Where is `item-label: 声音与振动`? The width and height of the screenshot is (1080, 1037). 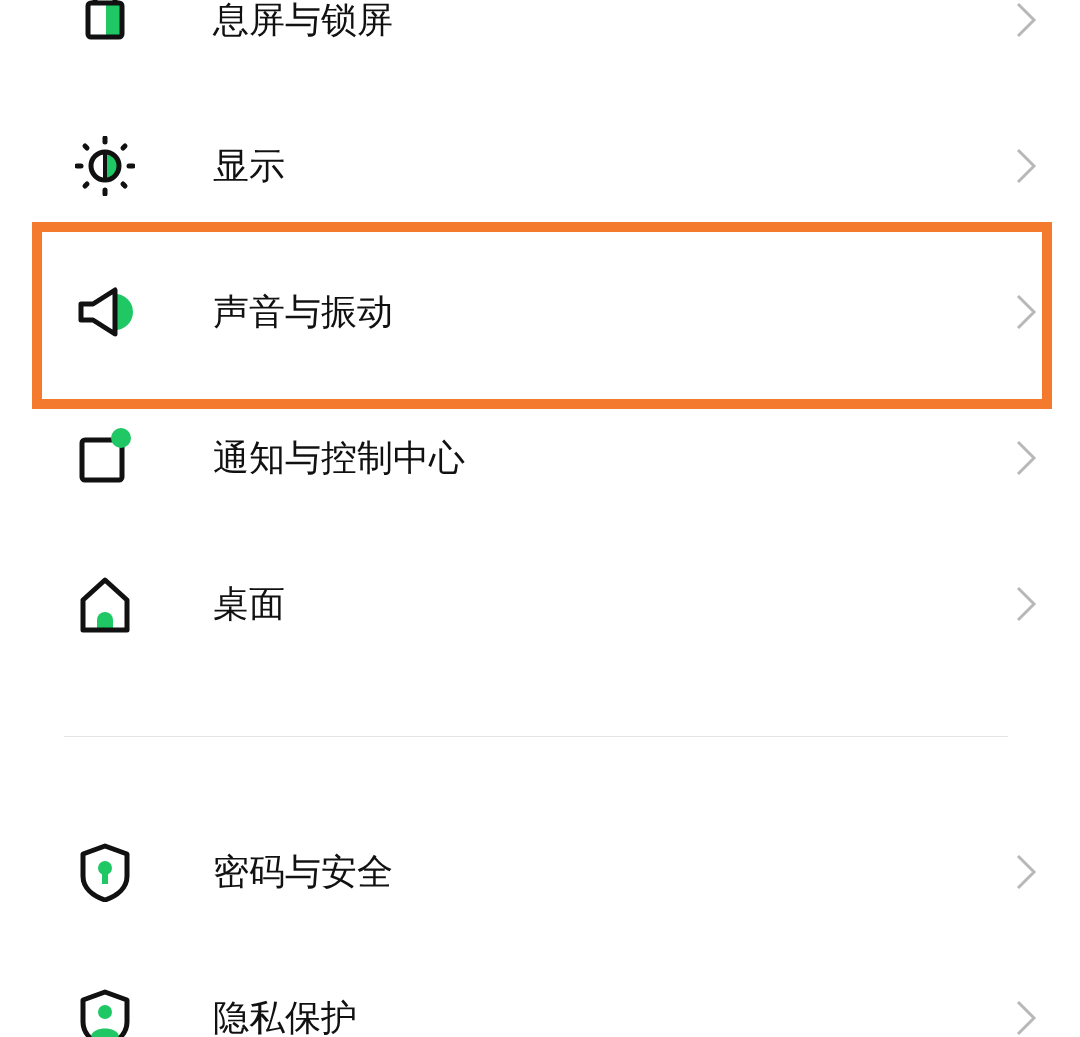
item-label: 声音与振动 is located at coordinates (303, 311).